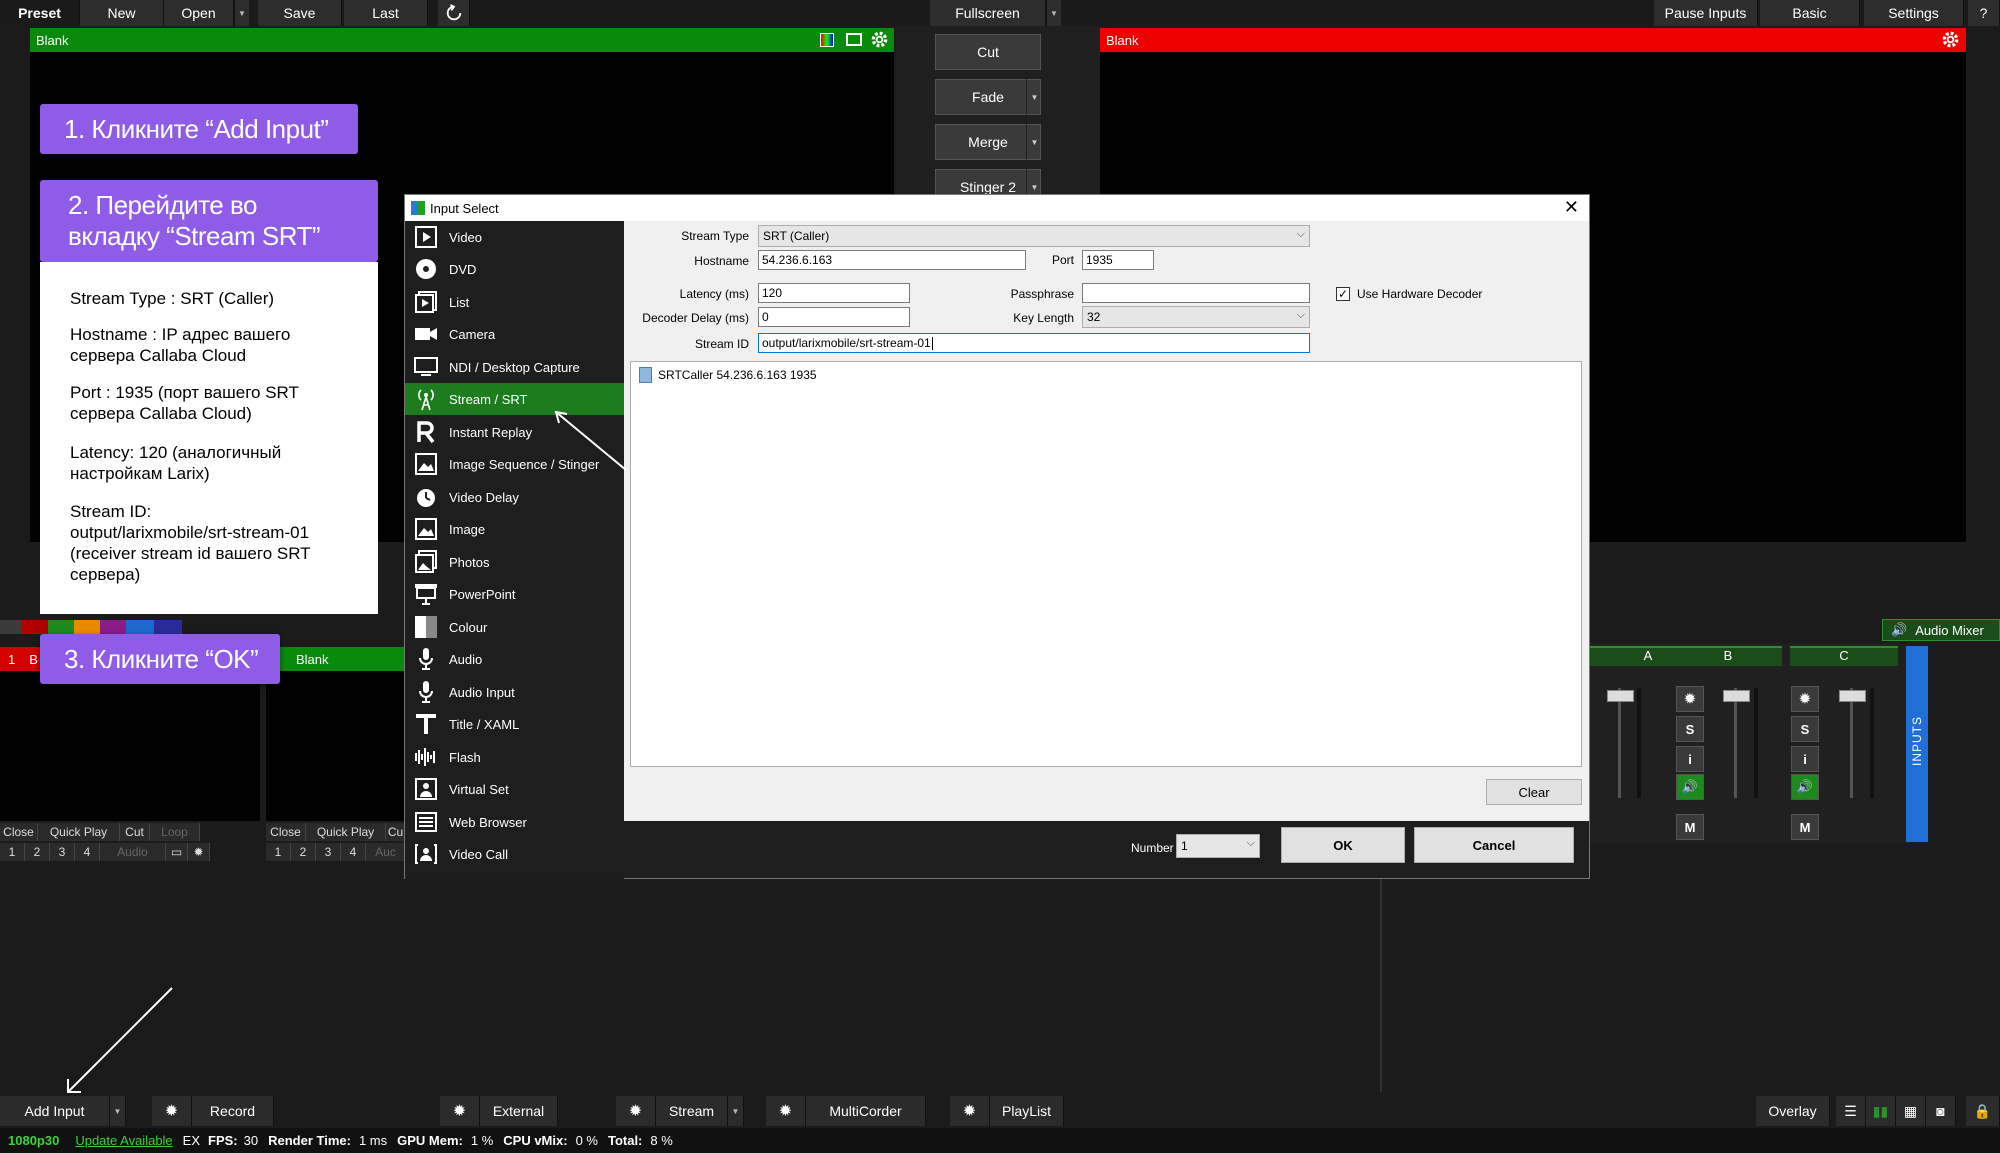 The height and width of the screenshot is (1153, 2000). Describe the element at coordinates (590, 440) in the screenshot. I see `arrow-to-stream-srt` at that location.